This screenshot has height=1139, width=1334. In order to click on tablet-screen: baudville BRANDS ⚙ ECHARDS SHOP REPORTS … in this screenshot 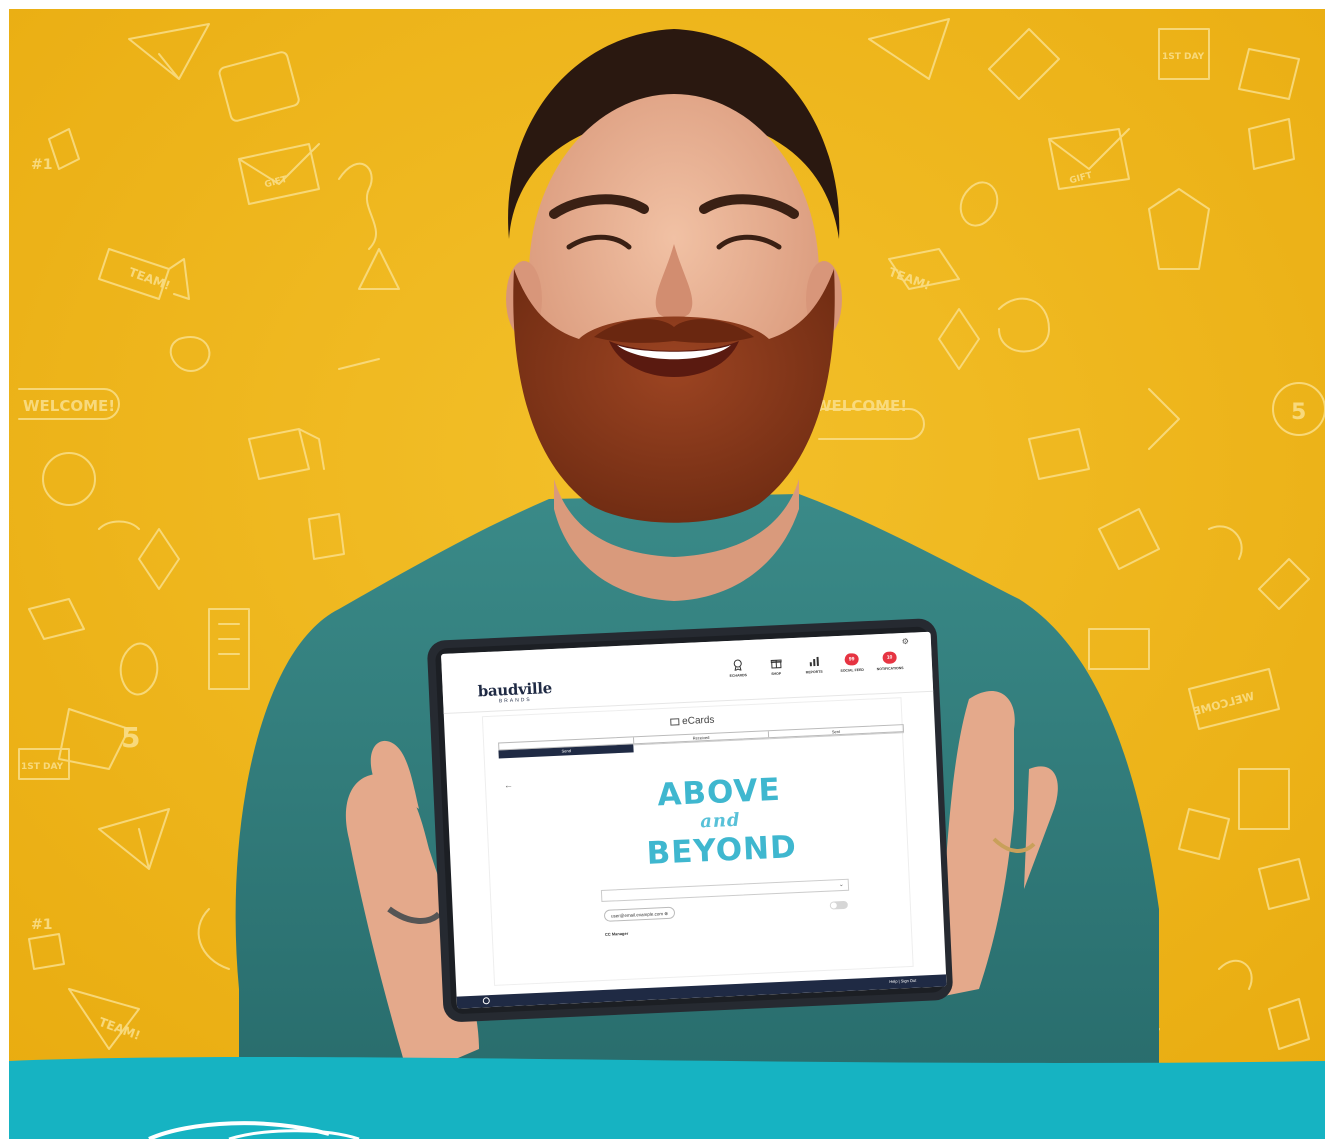, I will do `click(694, 820)`.